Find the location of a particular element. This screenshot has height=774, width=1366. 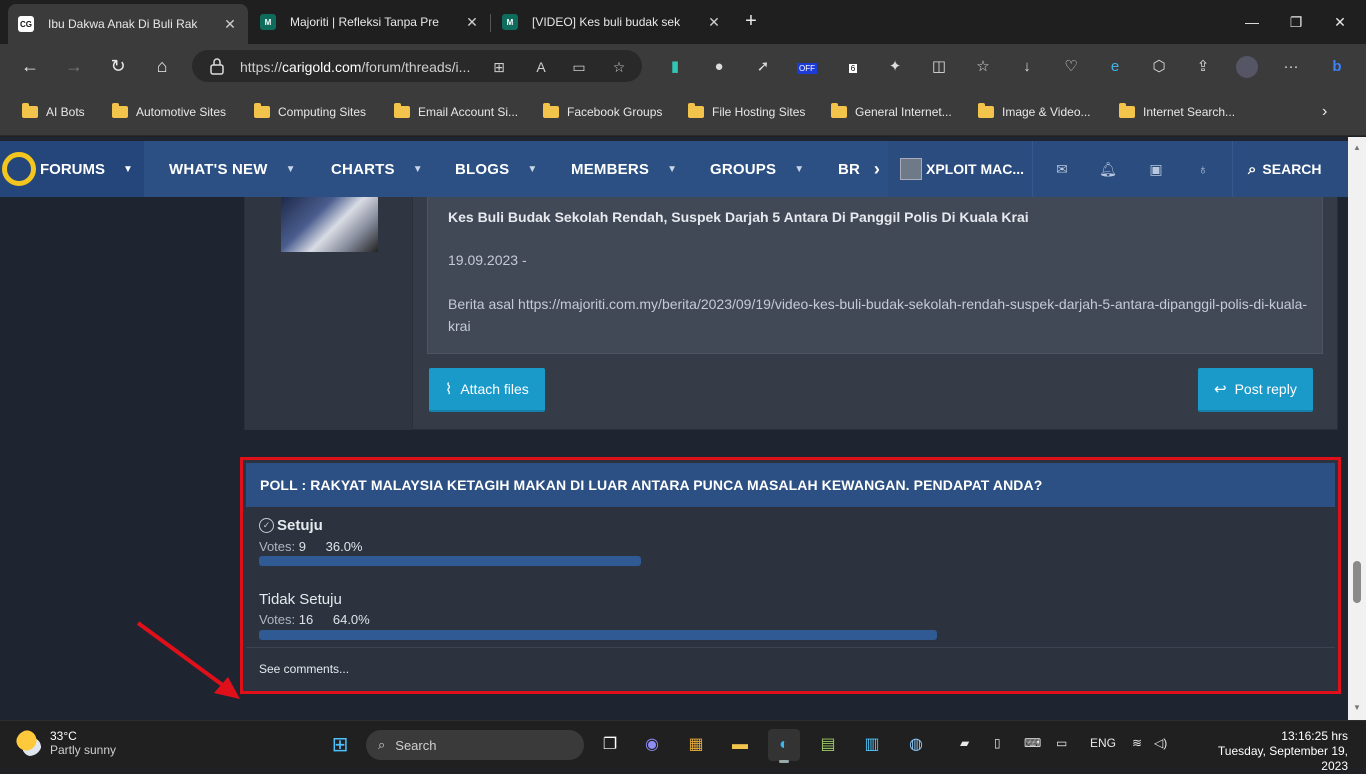

display-icon: ▭ is located at coordinates (1061, 743).